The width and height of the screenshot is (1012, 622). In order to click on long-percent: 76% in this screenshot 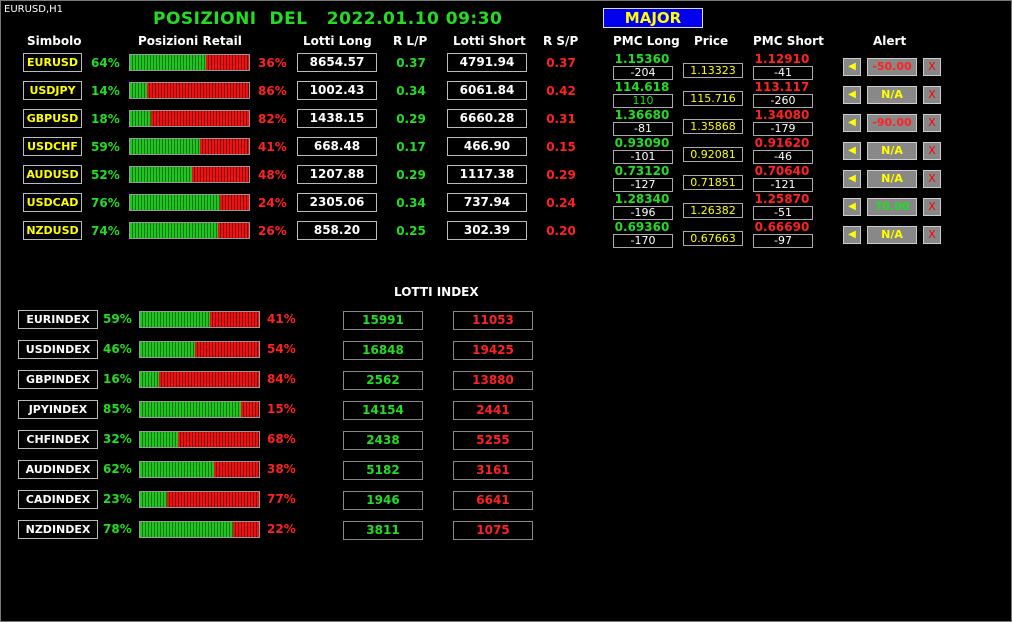, I will do `click(105, 203)`.